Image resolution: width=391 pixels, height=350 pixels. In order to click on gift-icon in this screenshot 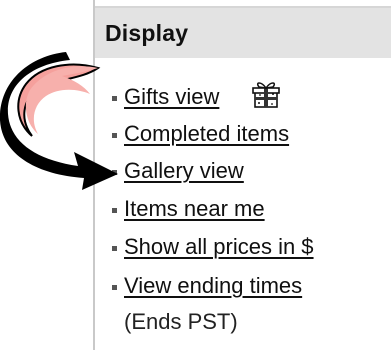, I will do `click(266, 95)`.